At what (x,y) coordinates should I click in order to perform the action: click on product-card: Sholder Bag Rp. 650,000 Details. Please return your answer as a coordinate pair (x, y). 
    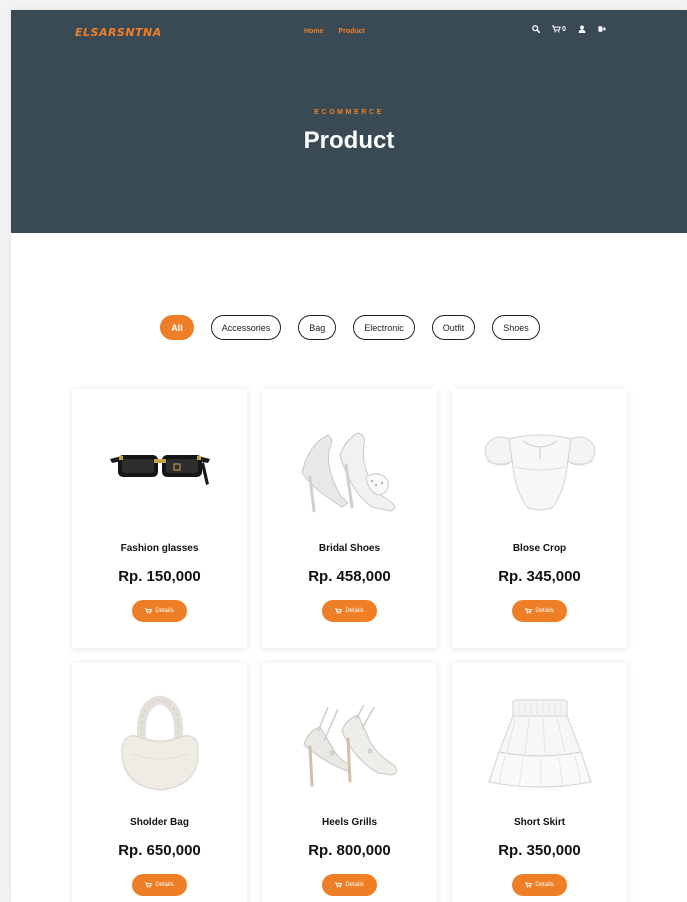
    Looking at the image, I should click on (159, 782).